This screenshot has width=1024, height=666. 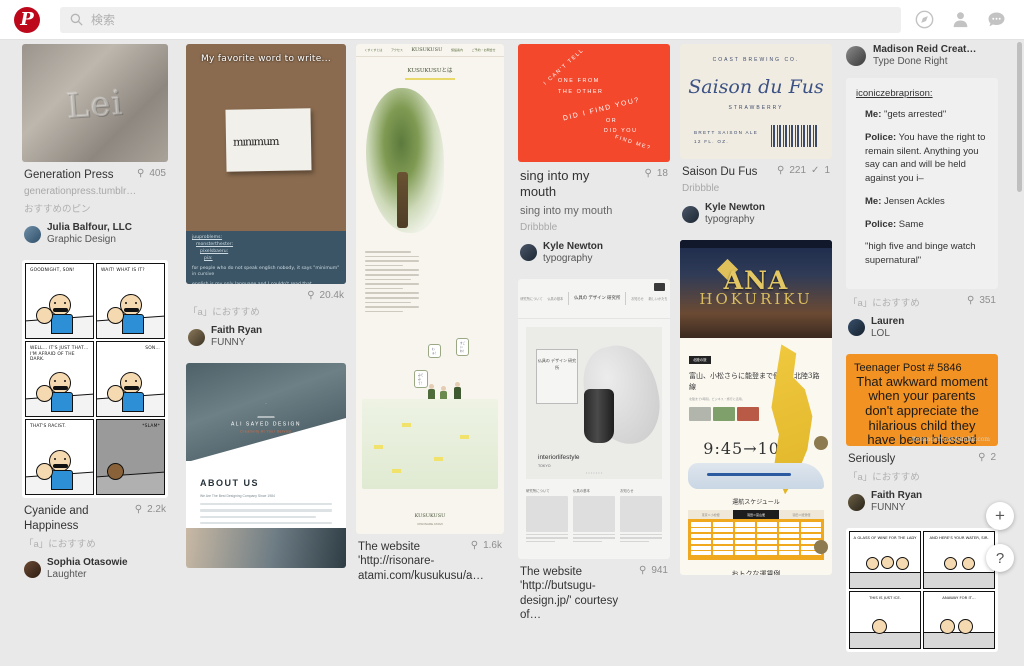 What do you see at coordinates (594, 515) in the screenshot?
I see `content-card: 仏具の基本` at bounding box center [594, 515].